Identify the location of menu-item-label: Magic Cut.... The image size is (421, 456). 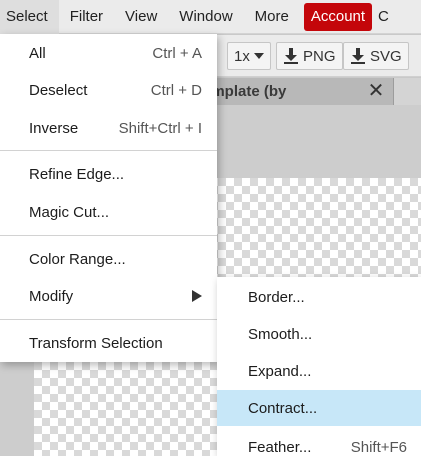
(69, 212).